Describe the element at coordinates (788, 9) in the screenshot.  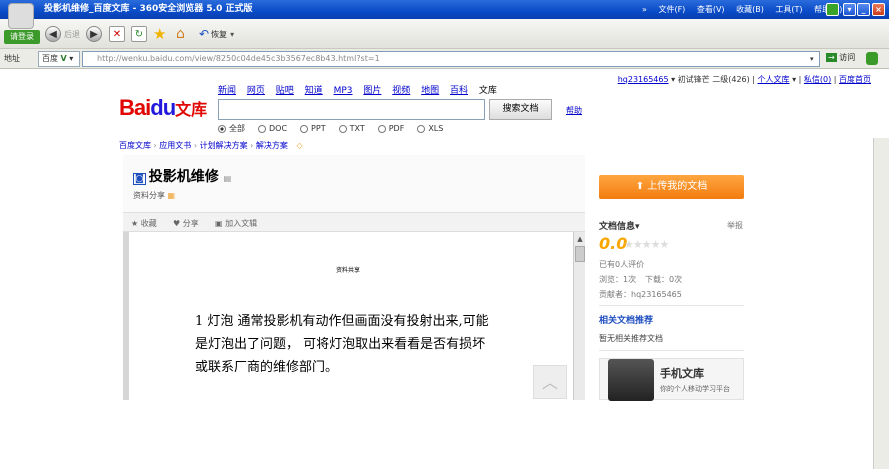
I see `menu-tools: 工具(T)` at that location.